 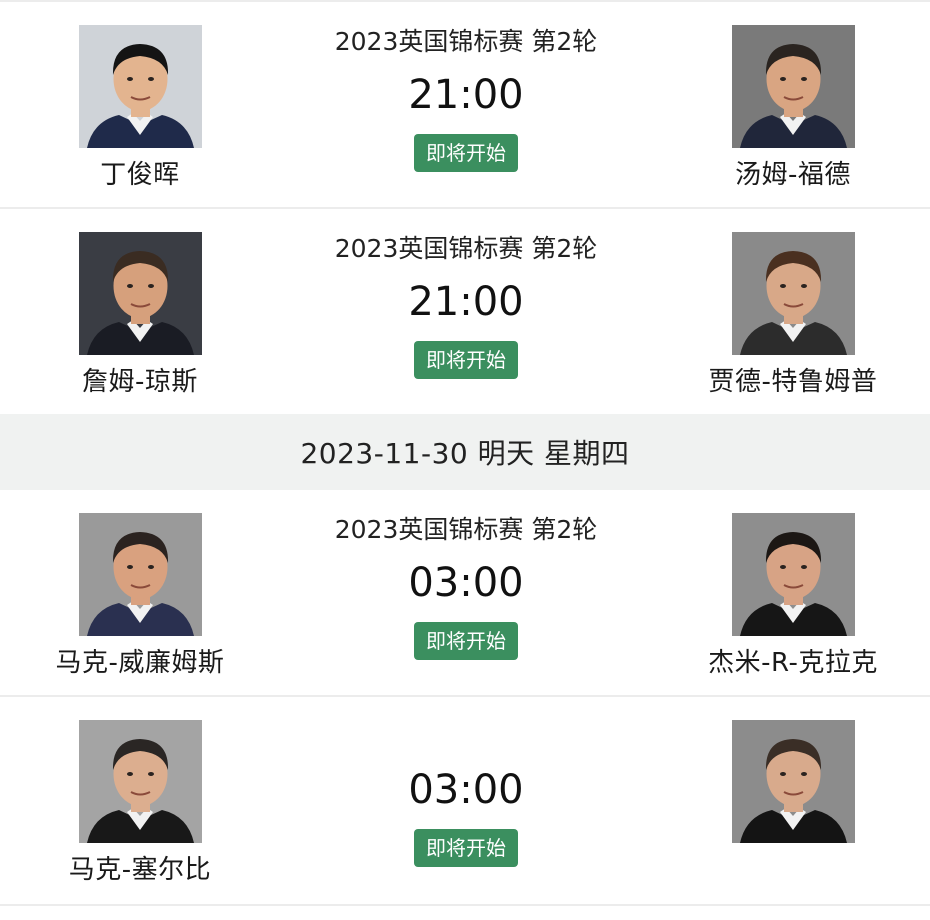 I want to click on player-name: 杰米-R-克拉克, so click(x=793, y=663).